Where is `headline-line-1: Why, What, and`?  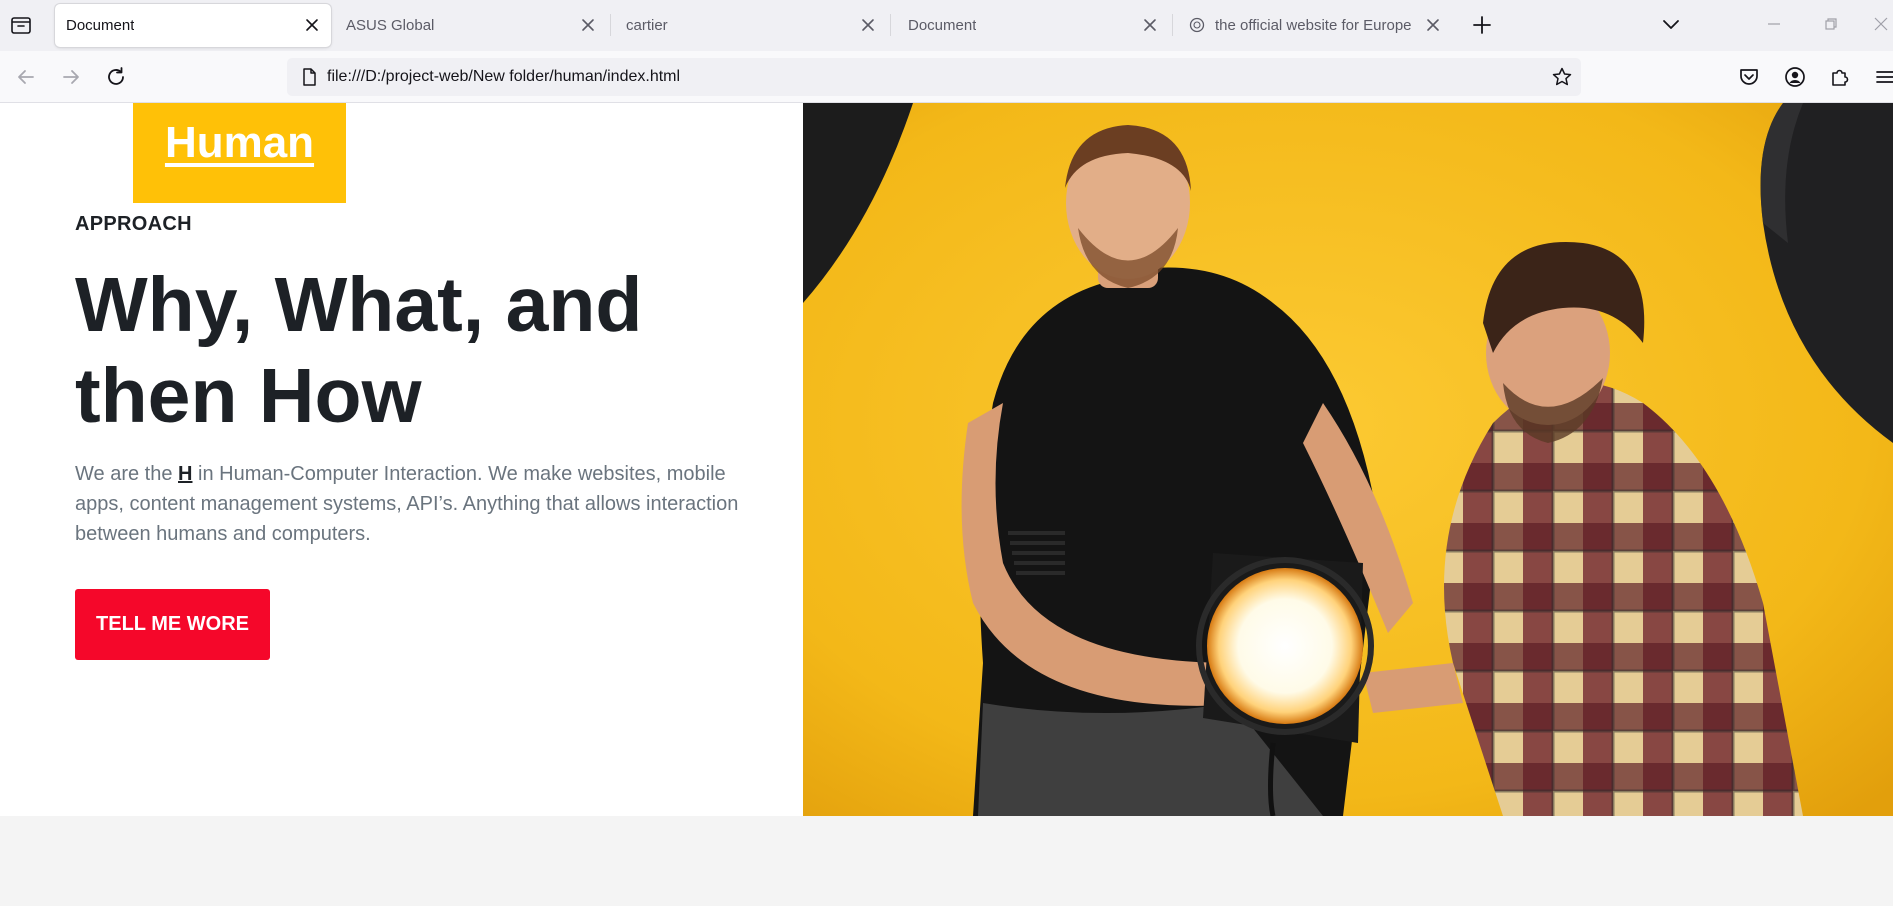
headline-line-1: Why, What, and is located at coordinates (359, 305).